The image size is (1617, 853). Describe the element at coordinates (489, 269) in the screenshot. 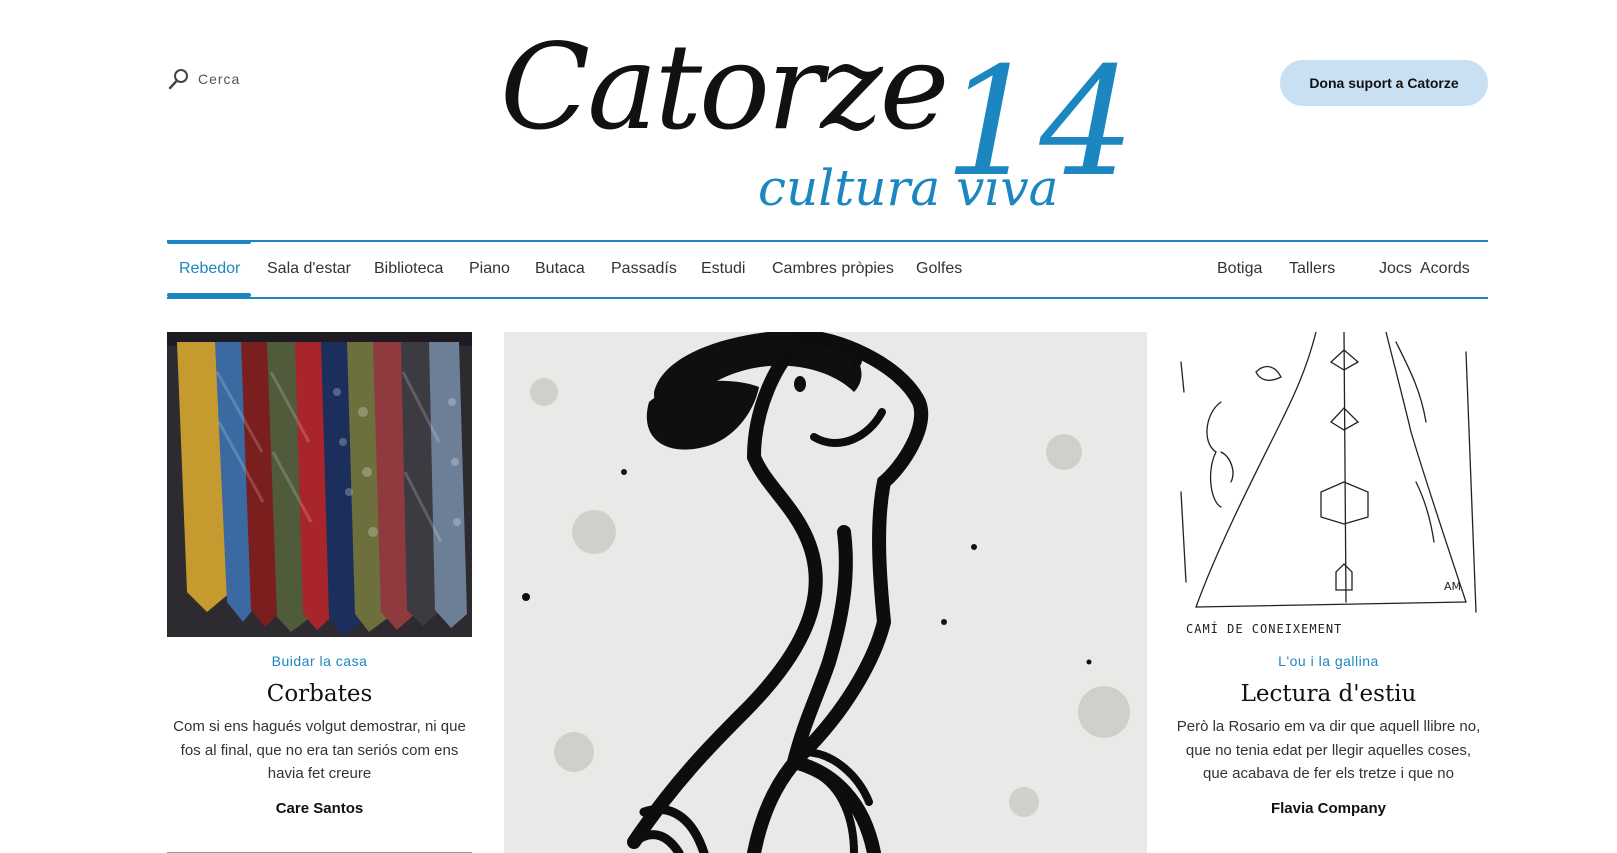

I see `nav-item-piano: Piano` at that location.